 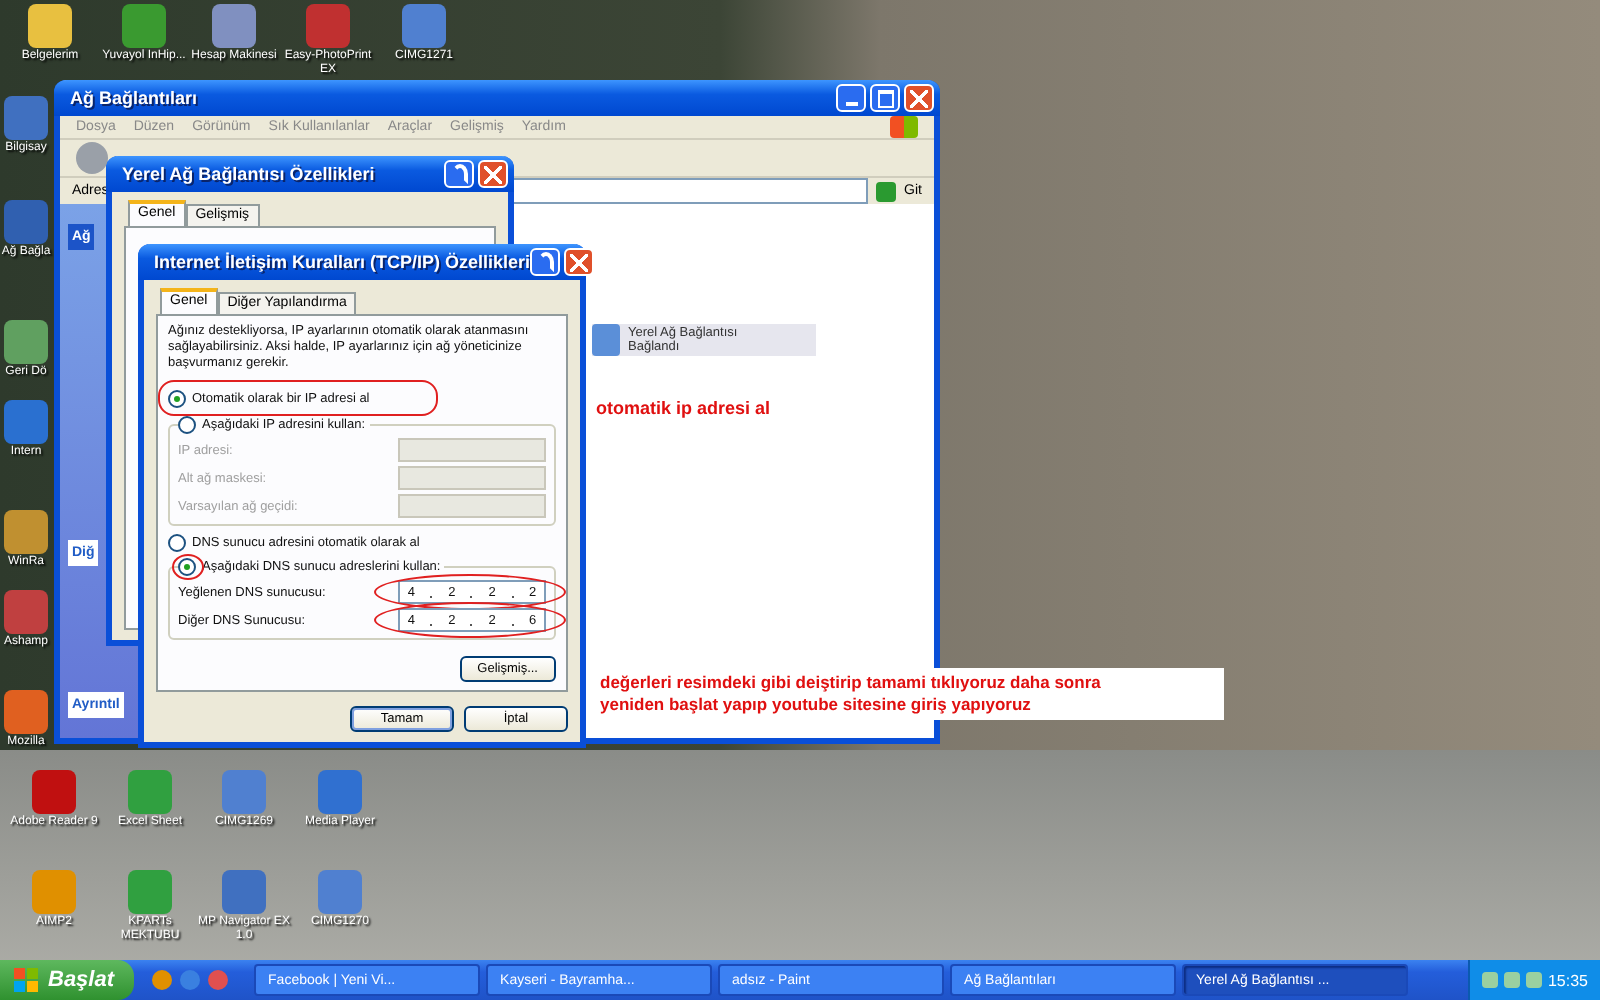 What do you see at coordinates (249, 174) in the screenshot?
I see `dialog-title: Yerel Ağ Bağlantısı Özellikleri` at bounding box center [249, 174].